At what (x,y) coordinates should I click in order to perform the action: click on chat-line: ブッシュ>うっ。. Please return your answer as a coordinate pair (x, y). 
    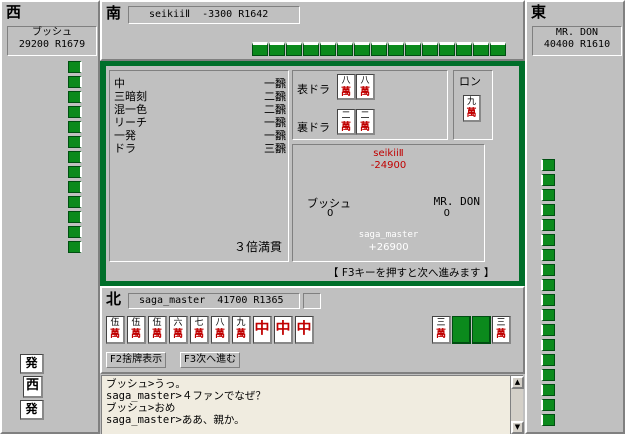
    Looking at the image, I should click on (146, 384).